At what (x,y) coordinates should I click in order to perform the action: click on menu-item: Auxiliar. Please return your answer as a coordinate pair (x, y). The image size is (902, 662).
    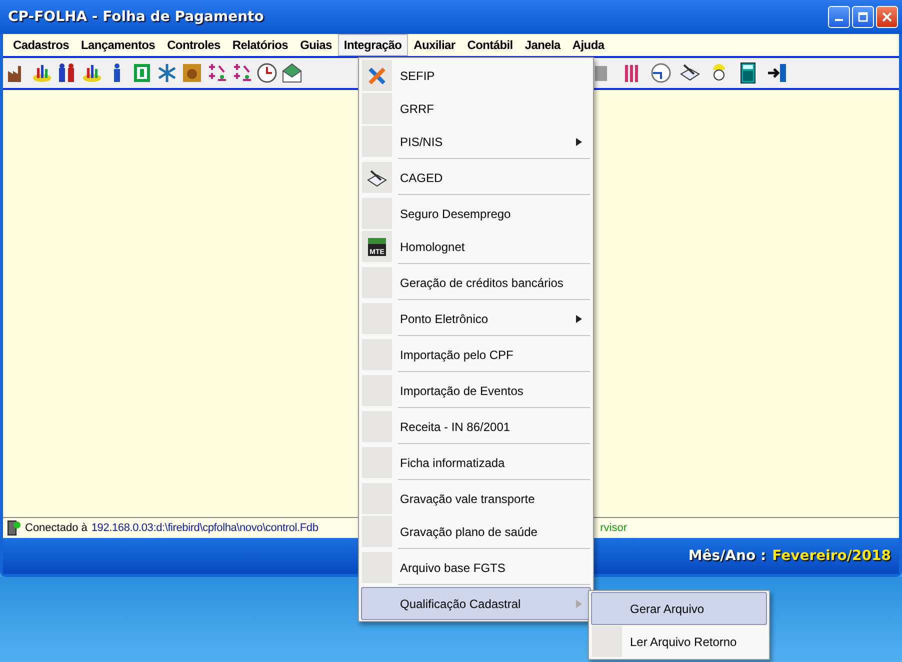
    Looking at the image, I should click on (435, 45).